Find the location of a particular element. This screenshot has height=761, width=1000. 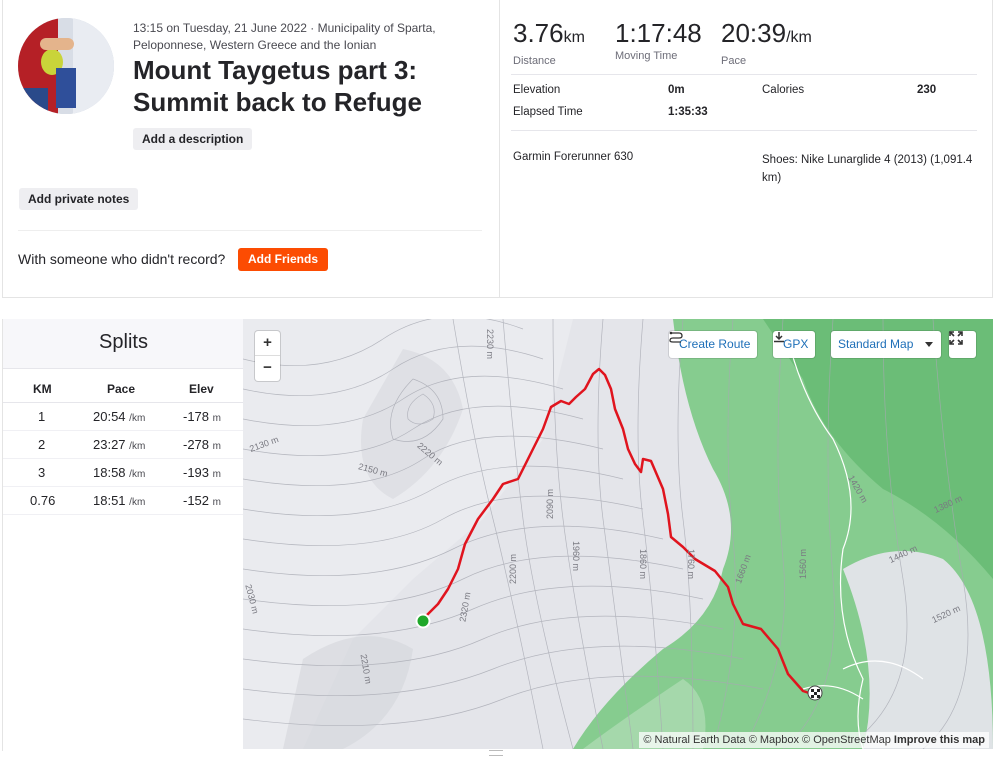

table-row: 3 18:58 /km -193 m is located at coordinates (123, 473).